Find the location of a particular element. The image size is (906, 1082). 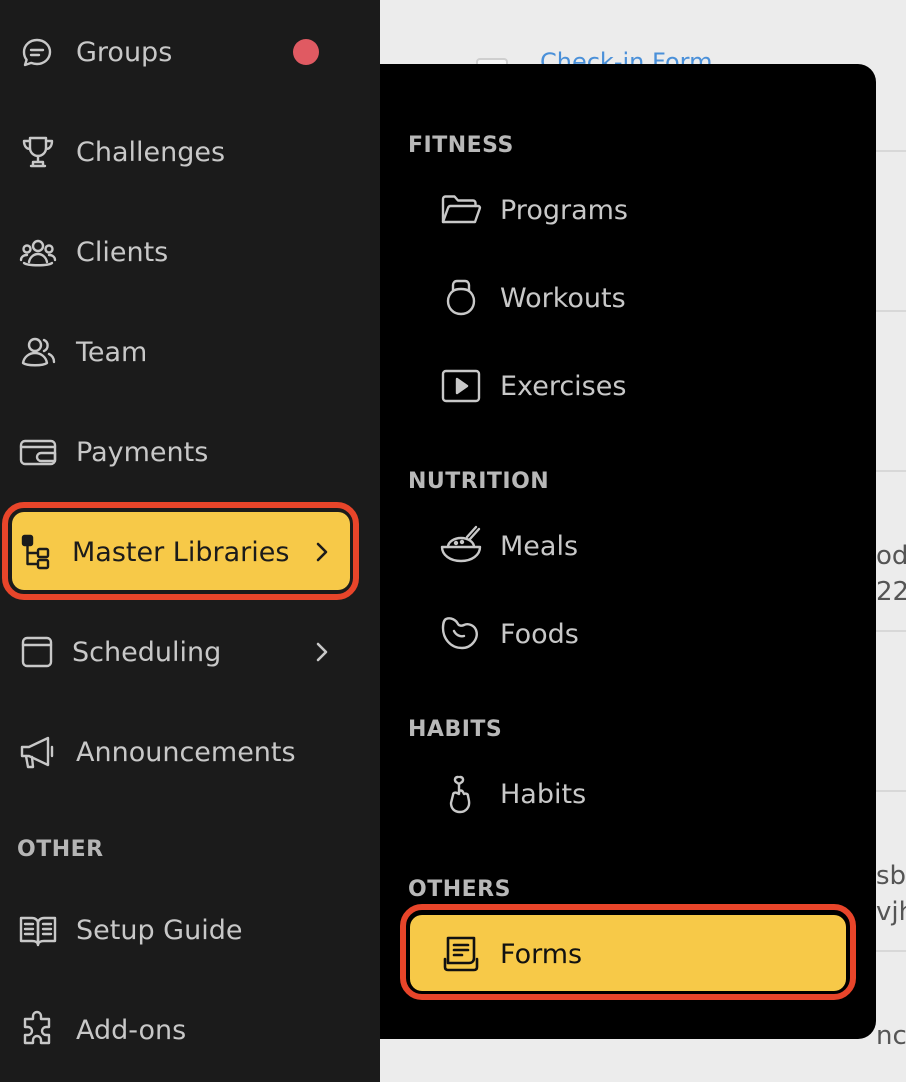

wallet-icon is located at coordinates (38, 452).